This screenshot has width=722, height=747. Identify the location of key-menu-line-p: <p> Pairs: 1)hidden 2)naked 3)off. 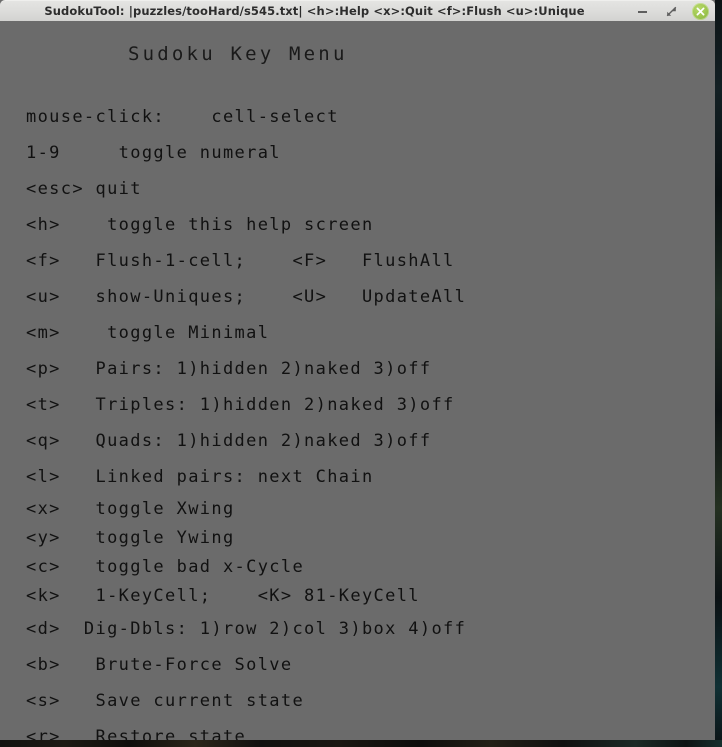
(370, 369).